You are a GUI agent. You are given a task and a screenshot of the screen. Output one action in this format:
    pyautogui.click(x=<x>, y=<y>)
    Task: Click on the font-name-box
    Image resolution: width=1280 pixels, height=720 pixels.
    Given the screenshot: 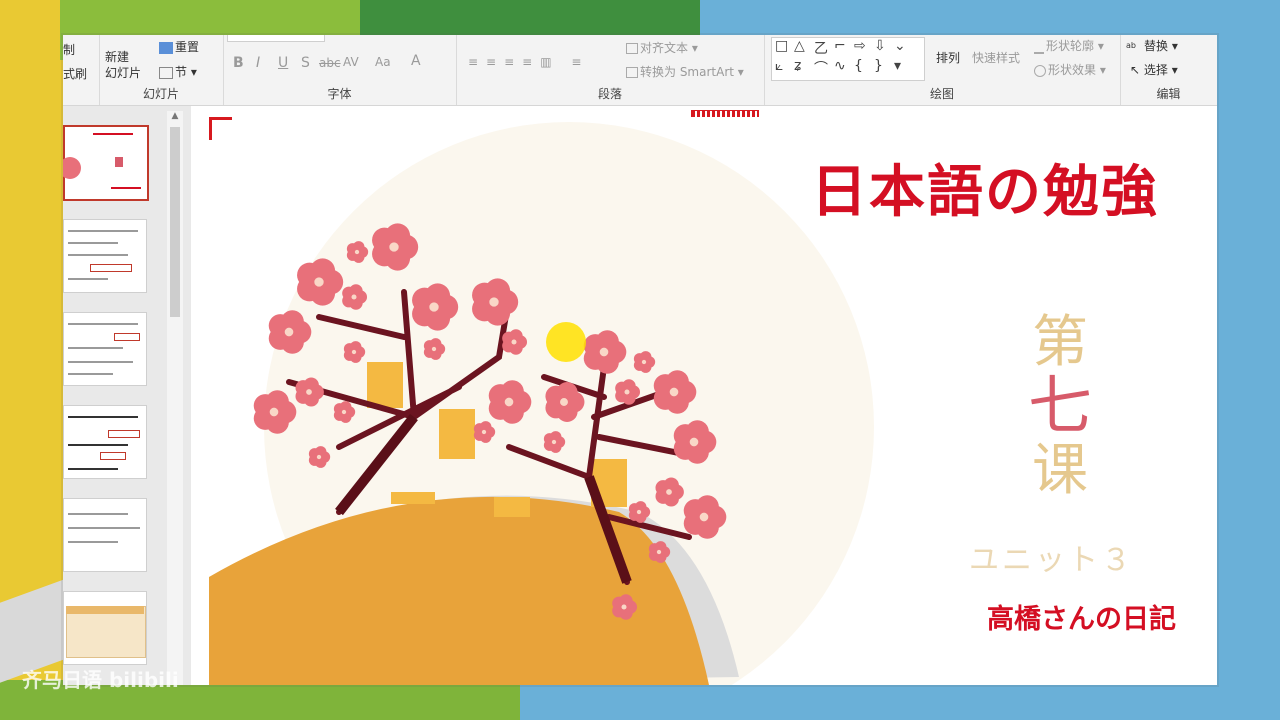 What is the action you would take?
    pyautogui.click(x=276, y=38)
    